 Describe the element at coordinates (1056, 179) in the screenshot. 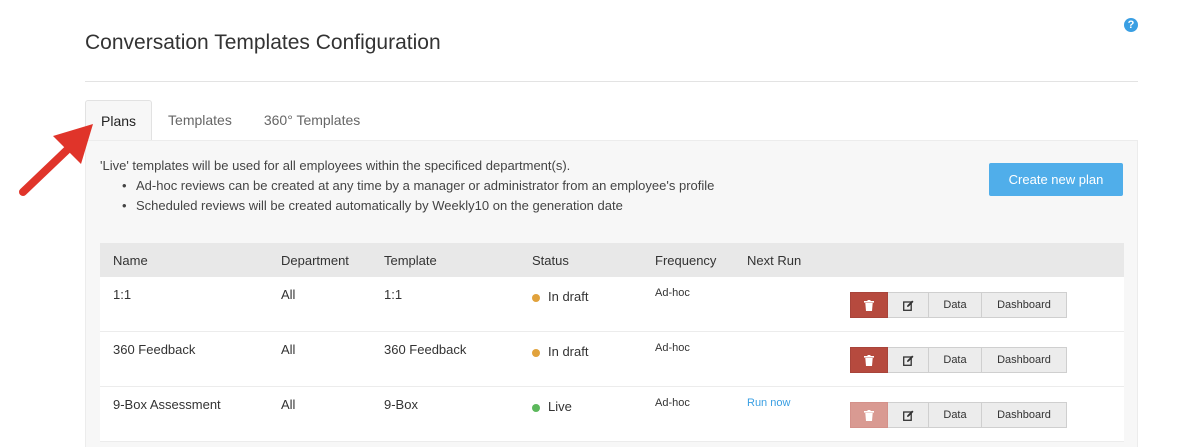

I see `create-new-plan-button: Create new plan` at that location.